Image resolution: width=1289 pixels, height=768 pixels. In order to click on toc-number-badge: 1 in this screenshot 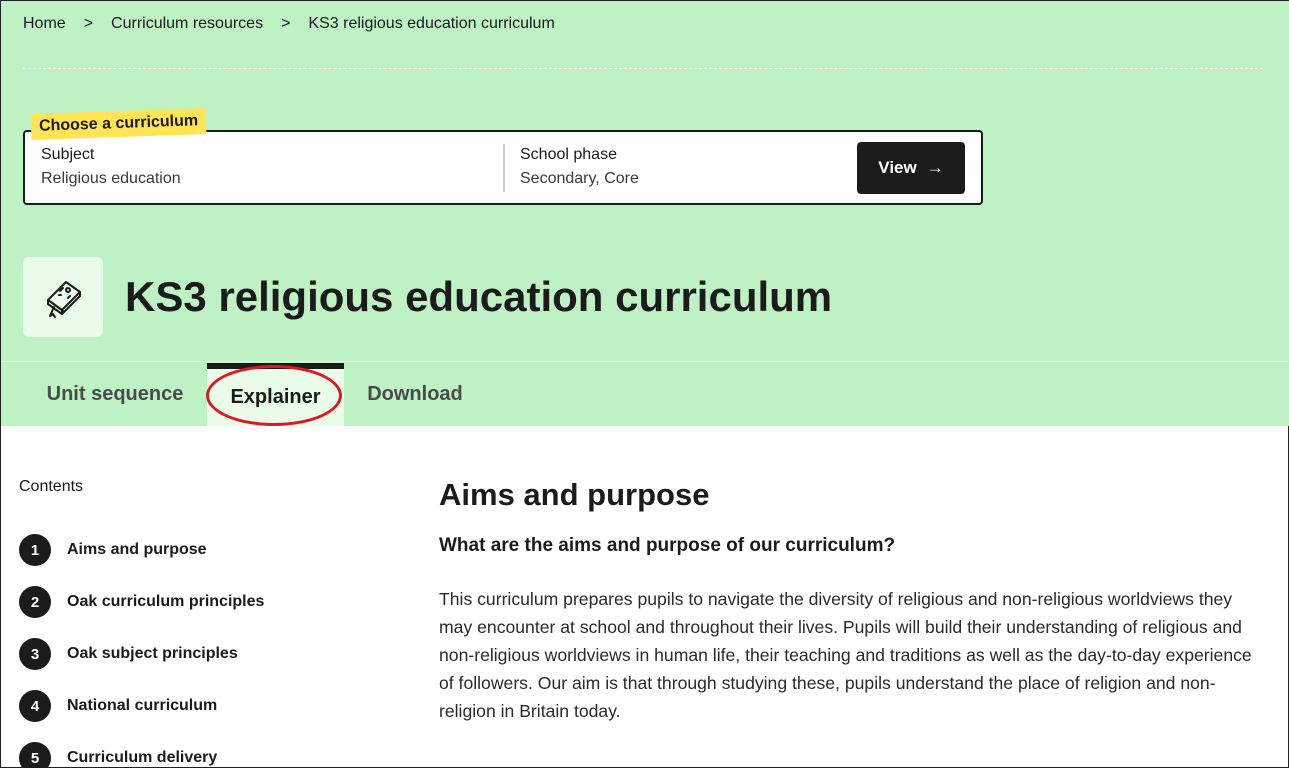, I will do `click(35, 550)`.